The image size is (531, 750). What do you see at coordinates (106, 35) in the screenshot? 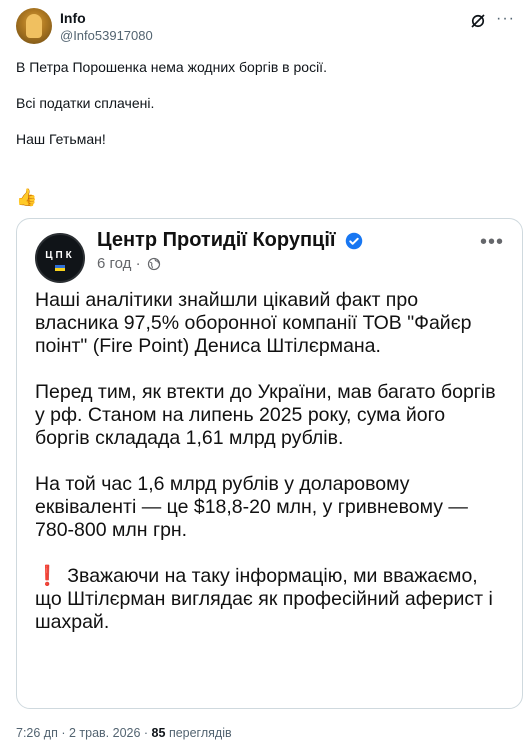
I see `author-handle: @Info53917080` at bounding box center [106, 35].